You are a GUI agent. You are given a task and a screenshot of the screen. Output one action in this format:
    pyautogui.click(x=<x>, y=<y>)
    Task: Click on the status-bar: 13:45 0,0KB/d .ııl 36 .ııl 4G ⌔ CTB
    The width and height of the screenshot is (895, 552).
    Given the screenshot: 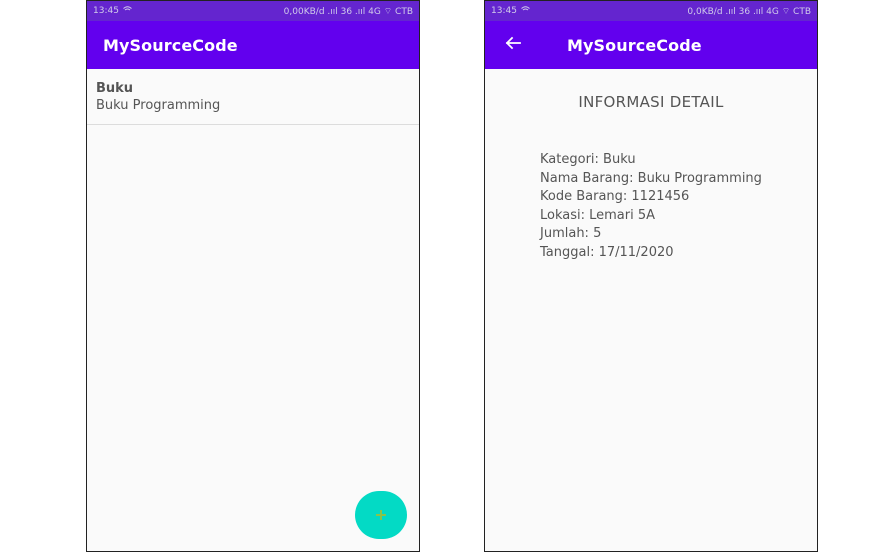 What is the action you would take?
    pyautogui.click(x=651, y=11)
    